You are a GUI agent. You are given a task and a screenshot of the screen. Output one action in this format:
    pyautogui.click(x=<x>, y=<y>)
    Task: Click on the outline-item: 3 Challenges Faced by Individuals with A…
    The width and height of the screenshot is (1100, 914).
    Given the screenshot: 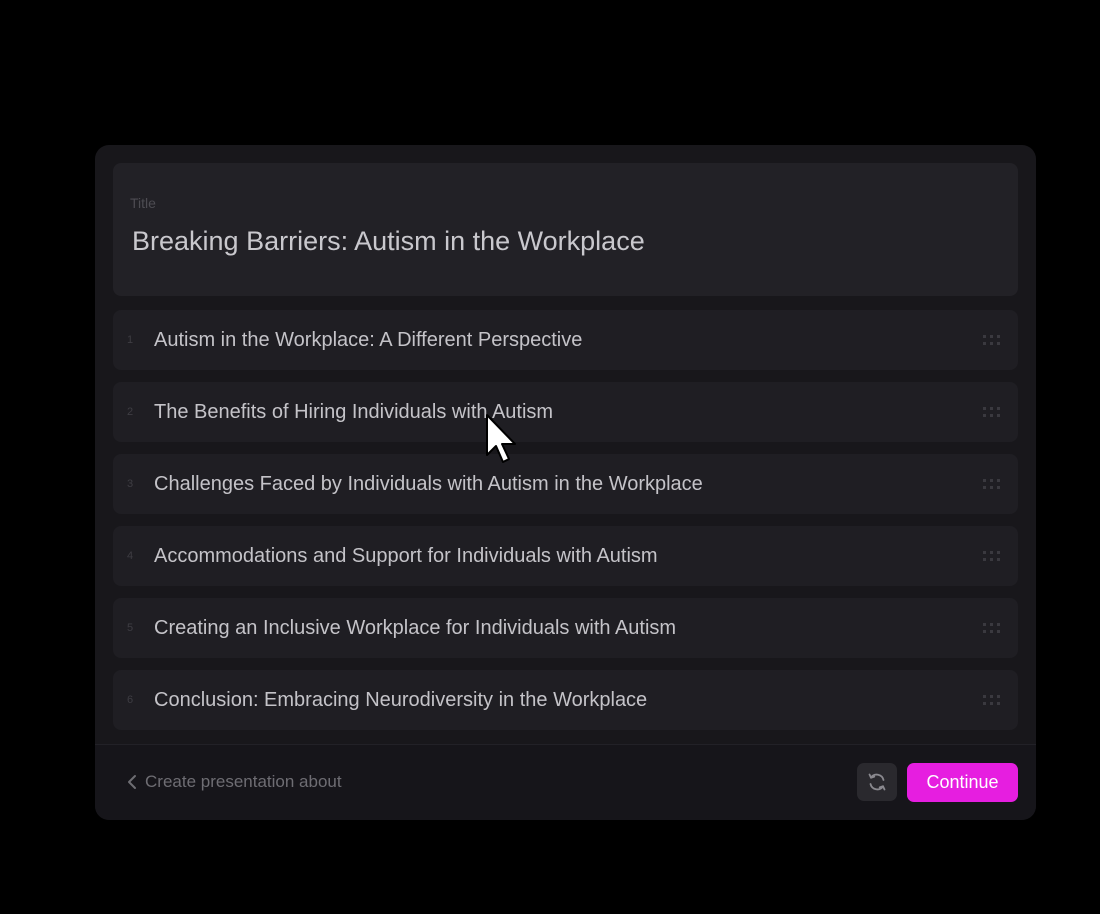 What is the action you would take?
    pyautogui.click(x=565, y=484)
    